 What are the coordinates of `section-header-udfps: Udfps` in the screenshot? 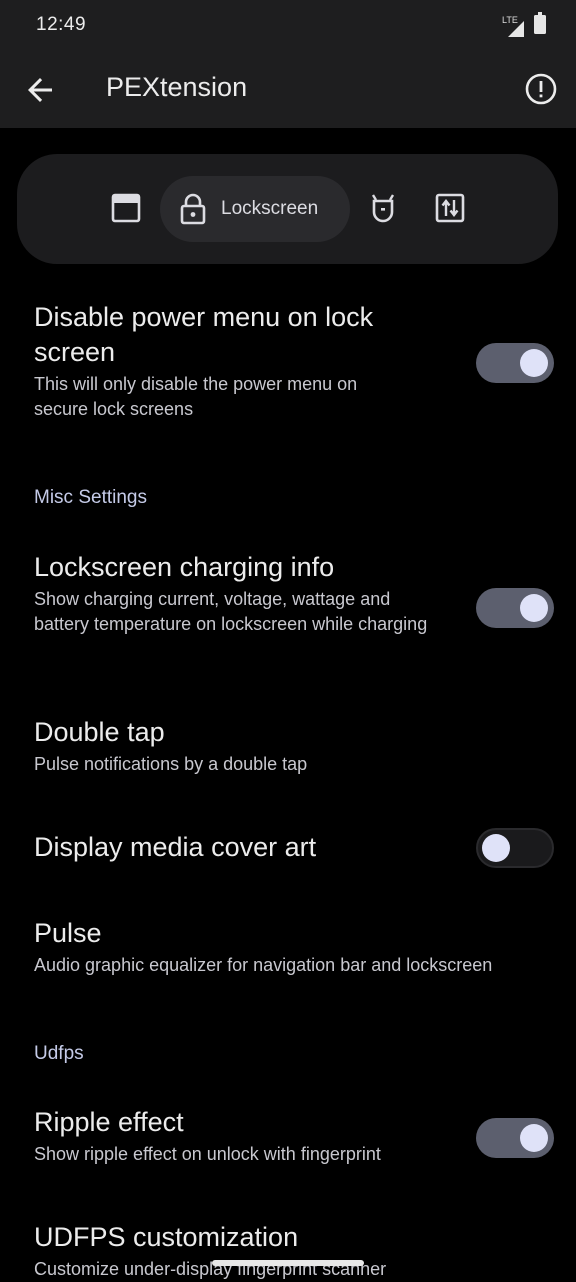 It's located at (59, 1053).